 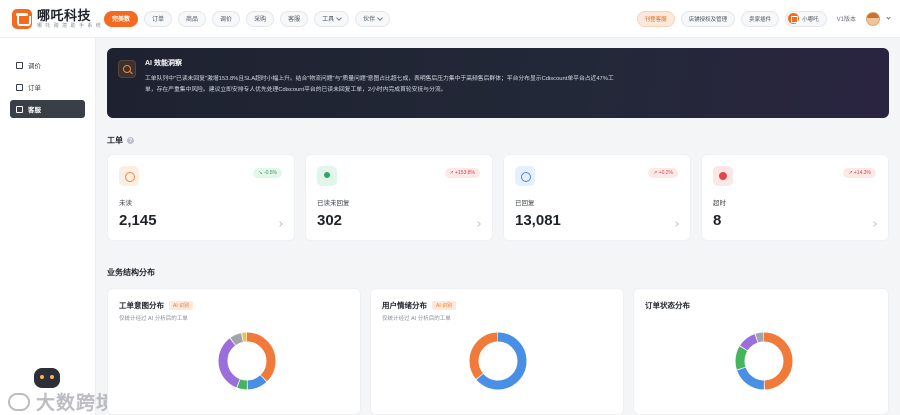 I want to click on nav-item-pricing: 调价, so click(x=226, y=18).